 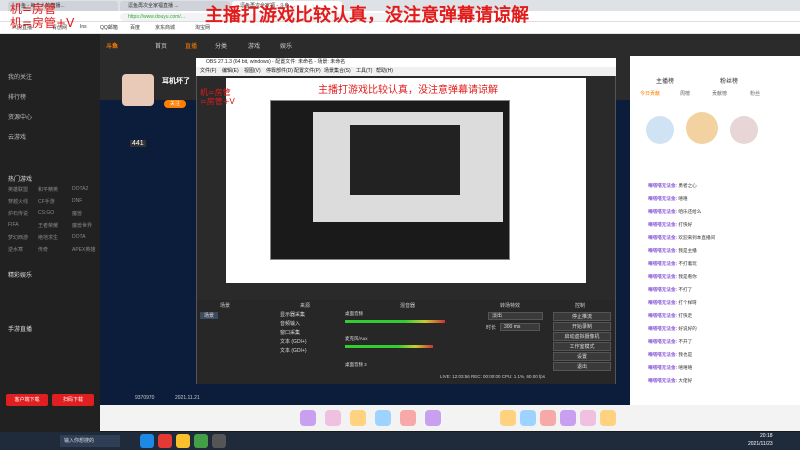 What do you see at coordinates (18, 201) in the screenshot?
I see `game-link: 穿越火线` at bounding box center [18, 201].